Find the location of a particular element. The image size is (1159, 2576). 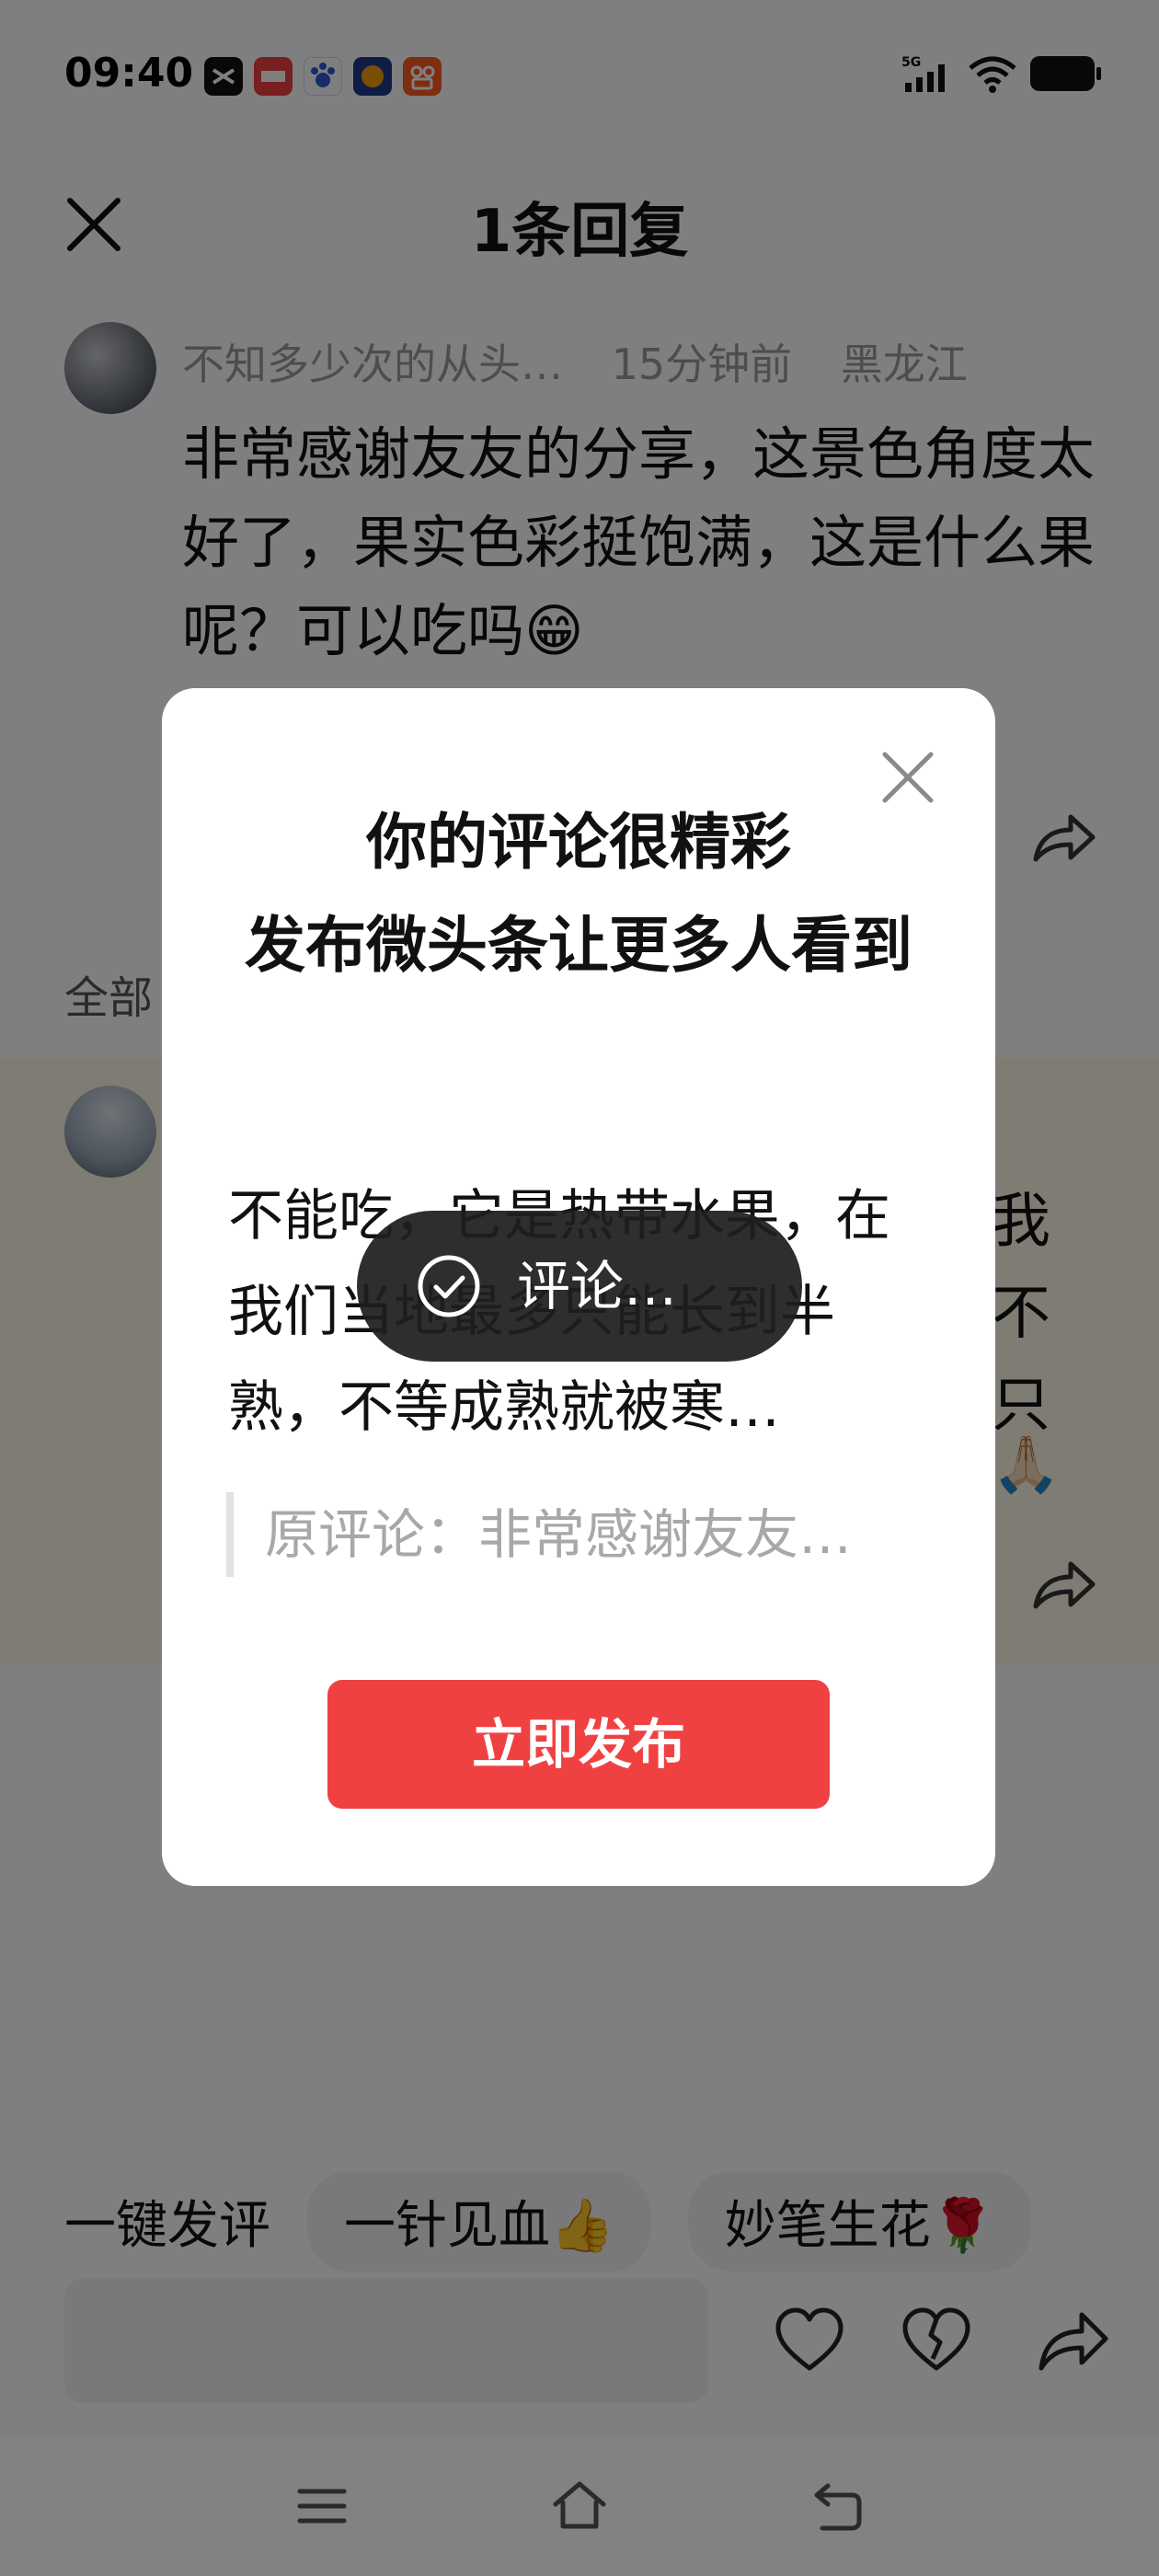

back-icon is located at coordinates (837, 2506).